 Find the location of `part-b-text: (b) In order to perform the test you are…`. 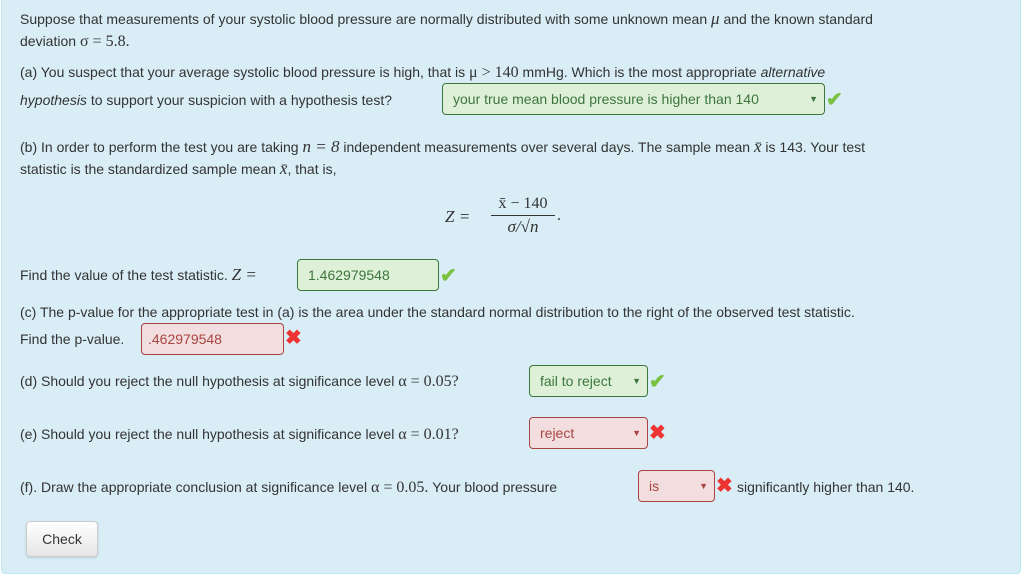

part-b-text: (b) In order to perform the test you are… is located at coordinates (161, 147).